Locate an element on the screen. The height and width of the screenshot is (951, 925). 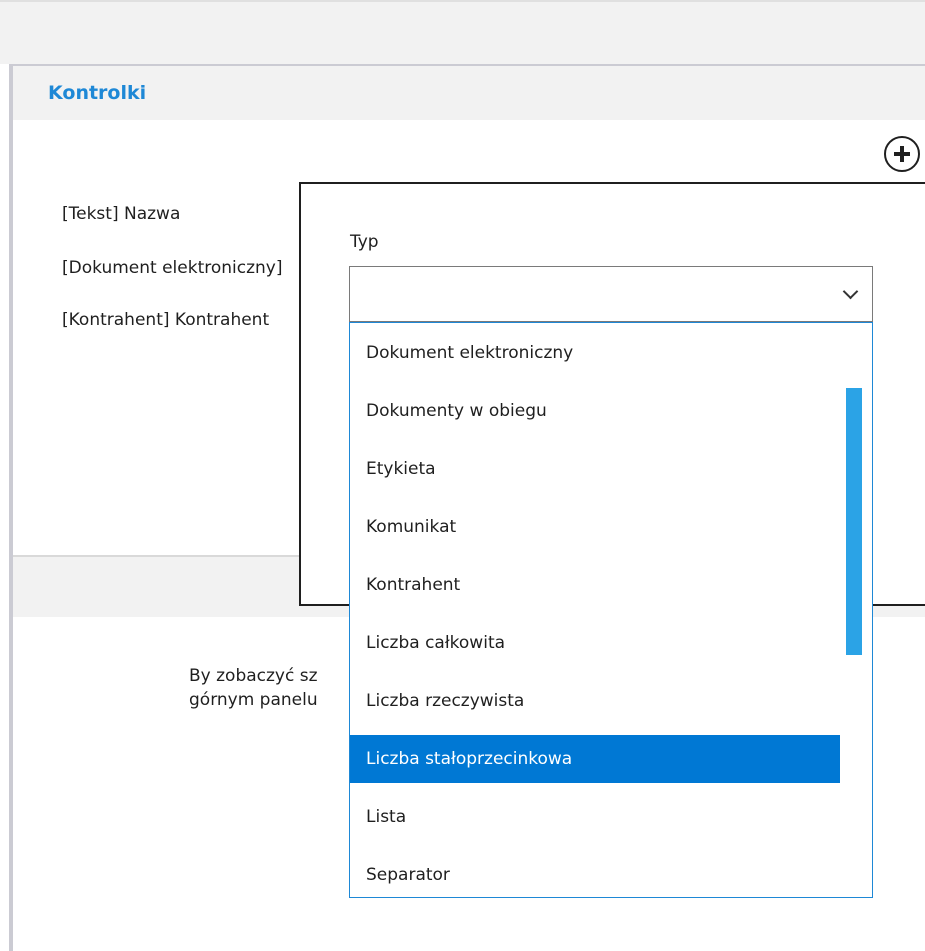
option-kontrahent: Kontrahent is located at coordinates (595, 585).